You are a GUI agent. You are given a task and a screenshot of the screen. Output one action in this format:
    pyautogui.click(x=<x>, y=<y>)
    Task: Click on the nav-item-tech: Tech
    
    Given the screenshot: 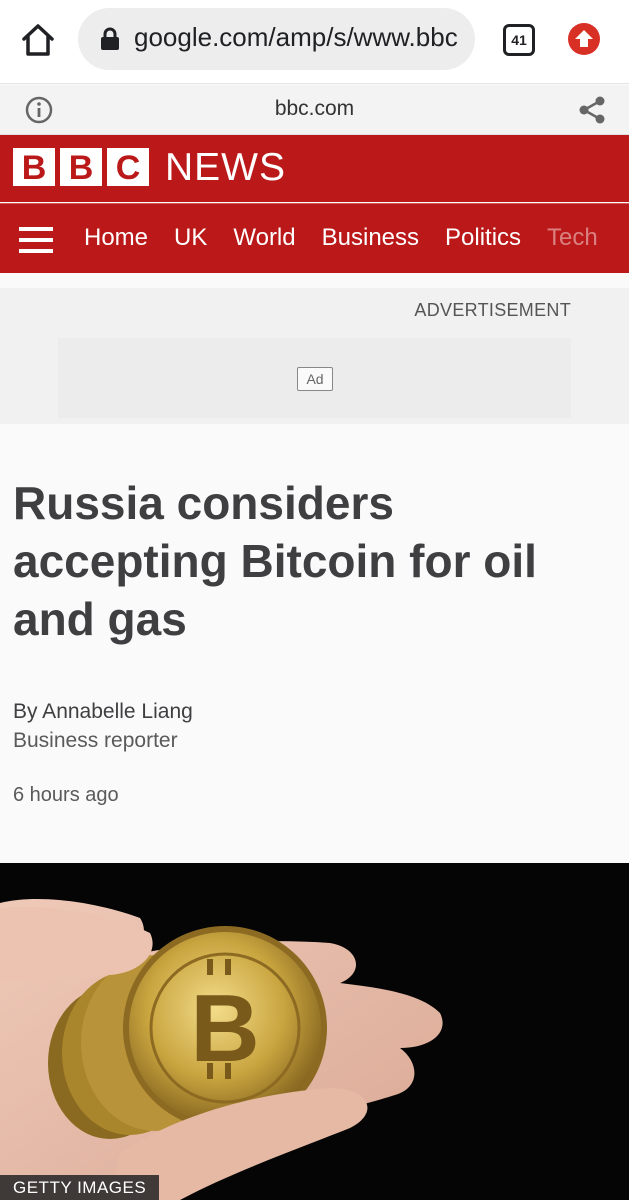 What is the action you would take?
    pyautogui.click(x=572, y=238)
    